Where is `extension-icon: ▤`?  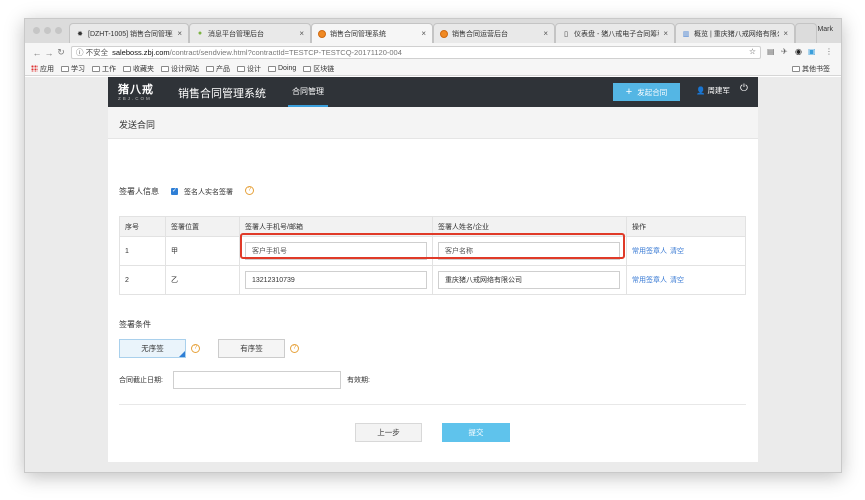
extension-icon: ▤ is located at coordinates (771, 51).